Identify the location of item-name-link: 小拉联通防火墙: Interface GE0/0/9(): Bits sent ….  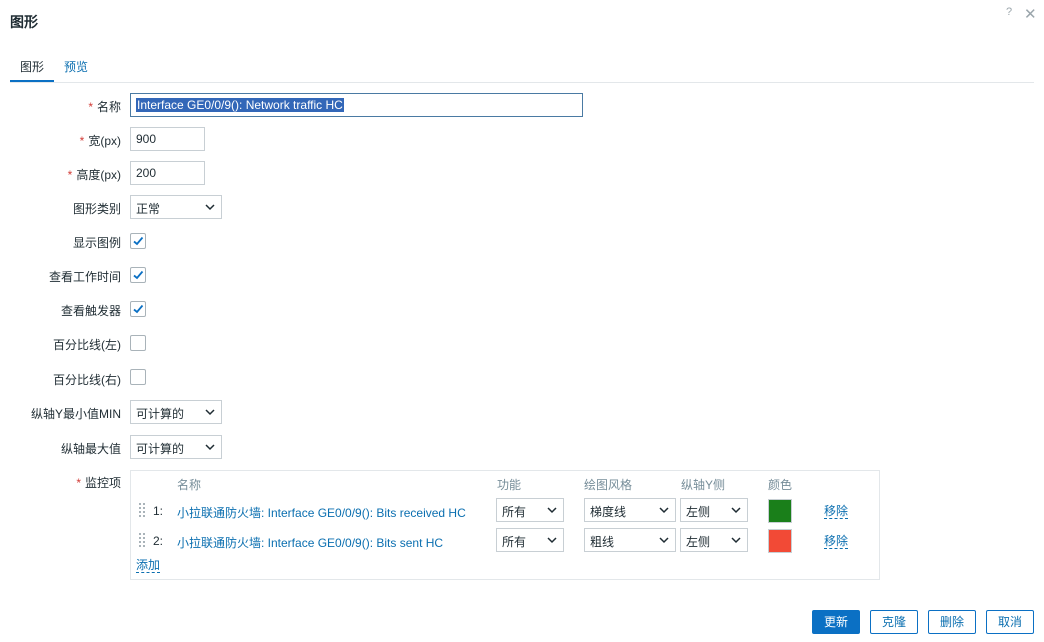
(310, 542).